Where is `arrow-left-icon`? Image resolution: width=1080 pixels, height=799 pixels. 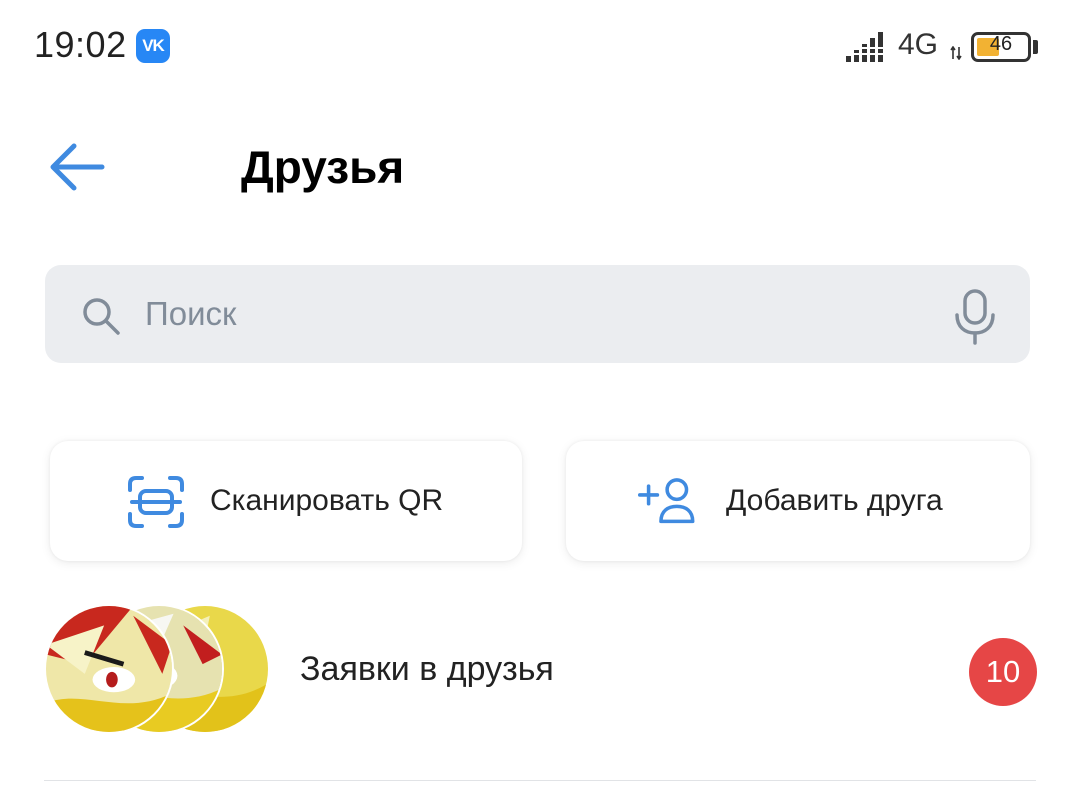
arrow-left-icon is located at coordinates (77, 167).